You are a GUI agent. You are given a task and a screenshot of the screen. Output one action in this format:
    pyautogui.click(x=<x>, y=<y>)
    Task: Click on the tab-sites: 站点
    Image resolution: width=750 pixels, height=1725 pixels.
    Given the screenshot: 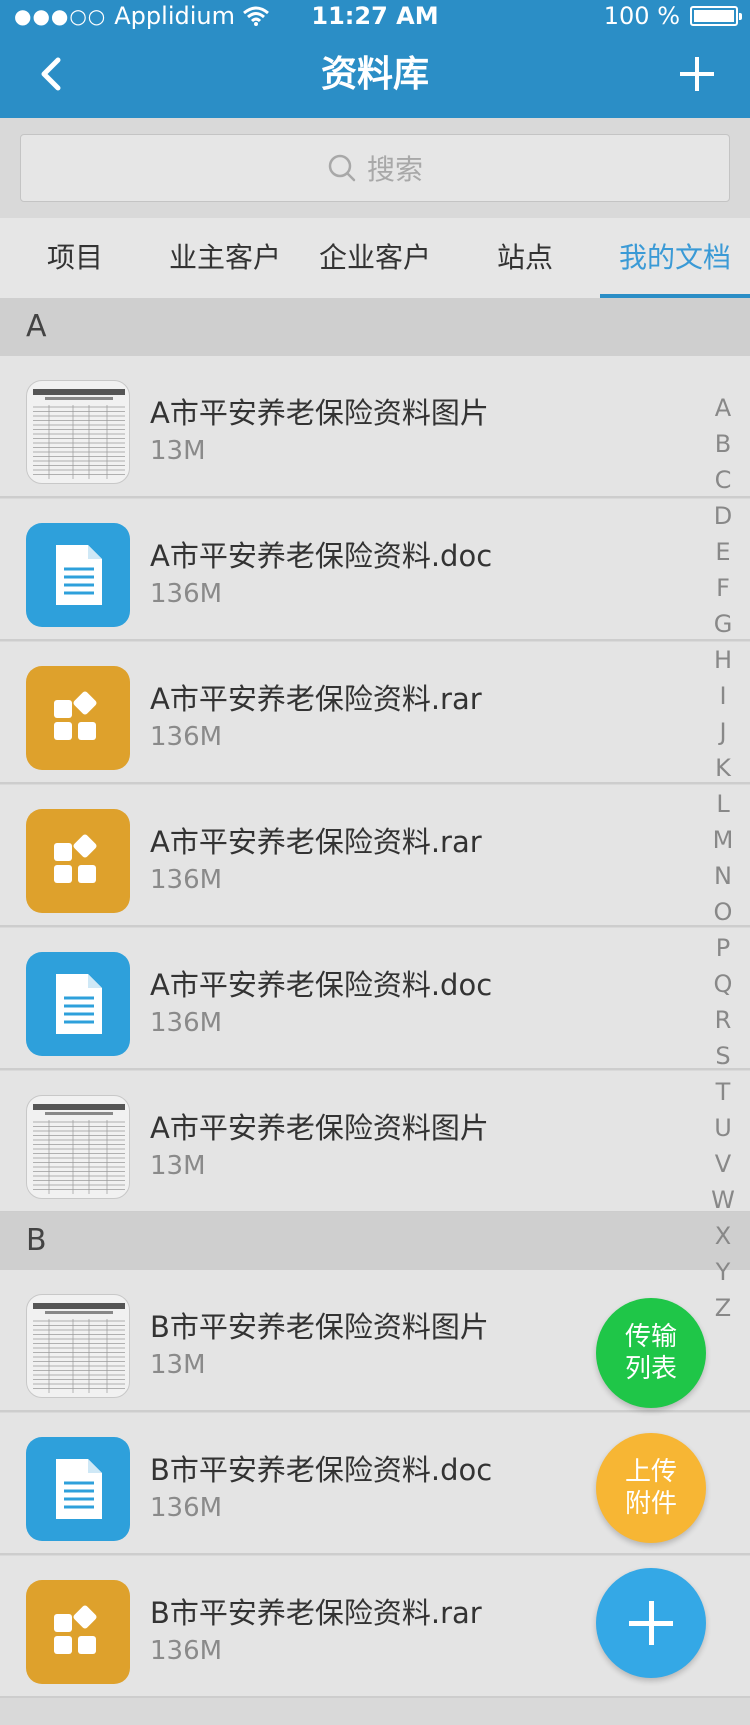 What is the action you would take?
    pyautogui.click(x=525, y=258)
    